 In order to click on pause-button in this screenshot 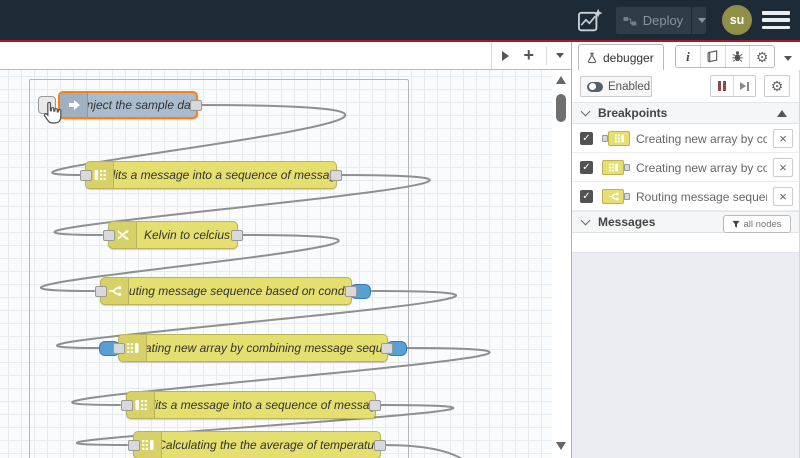, I will do `click(722, 86)`.